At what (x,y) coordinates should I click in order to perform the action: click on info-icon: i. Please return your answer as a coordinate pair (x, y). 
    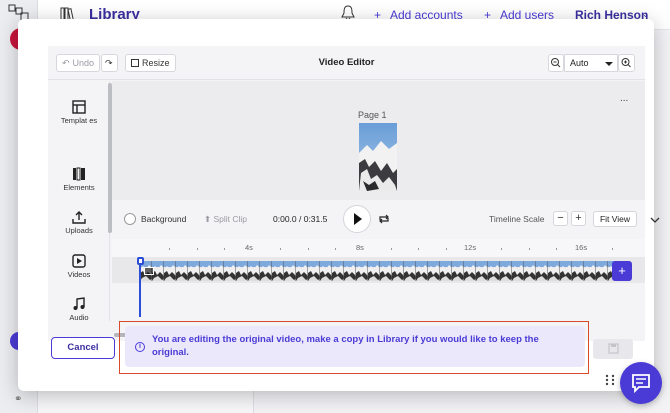
    Looking at the image, I should click on (140, 347).